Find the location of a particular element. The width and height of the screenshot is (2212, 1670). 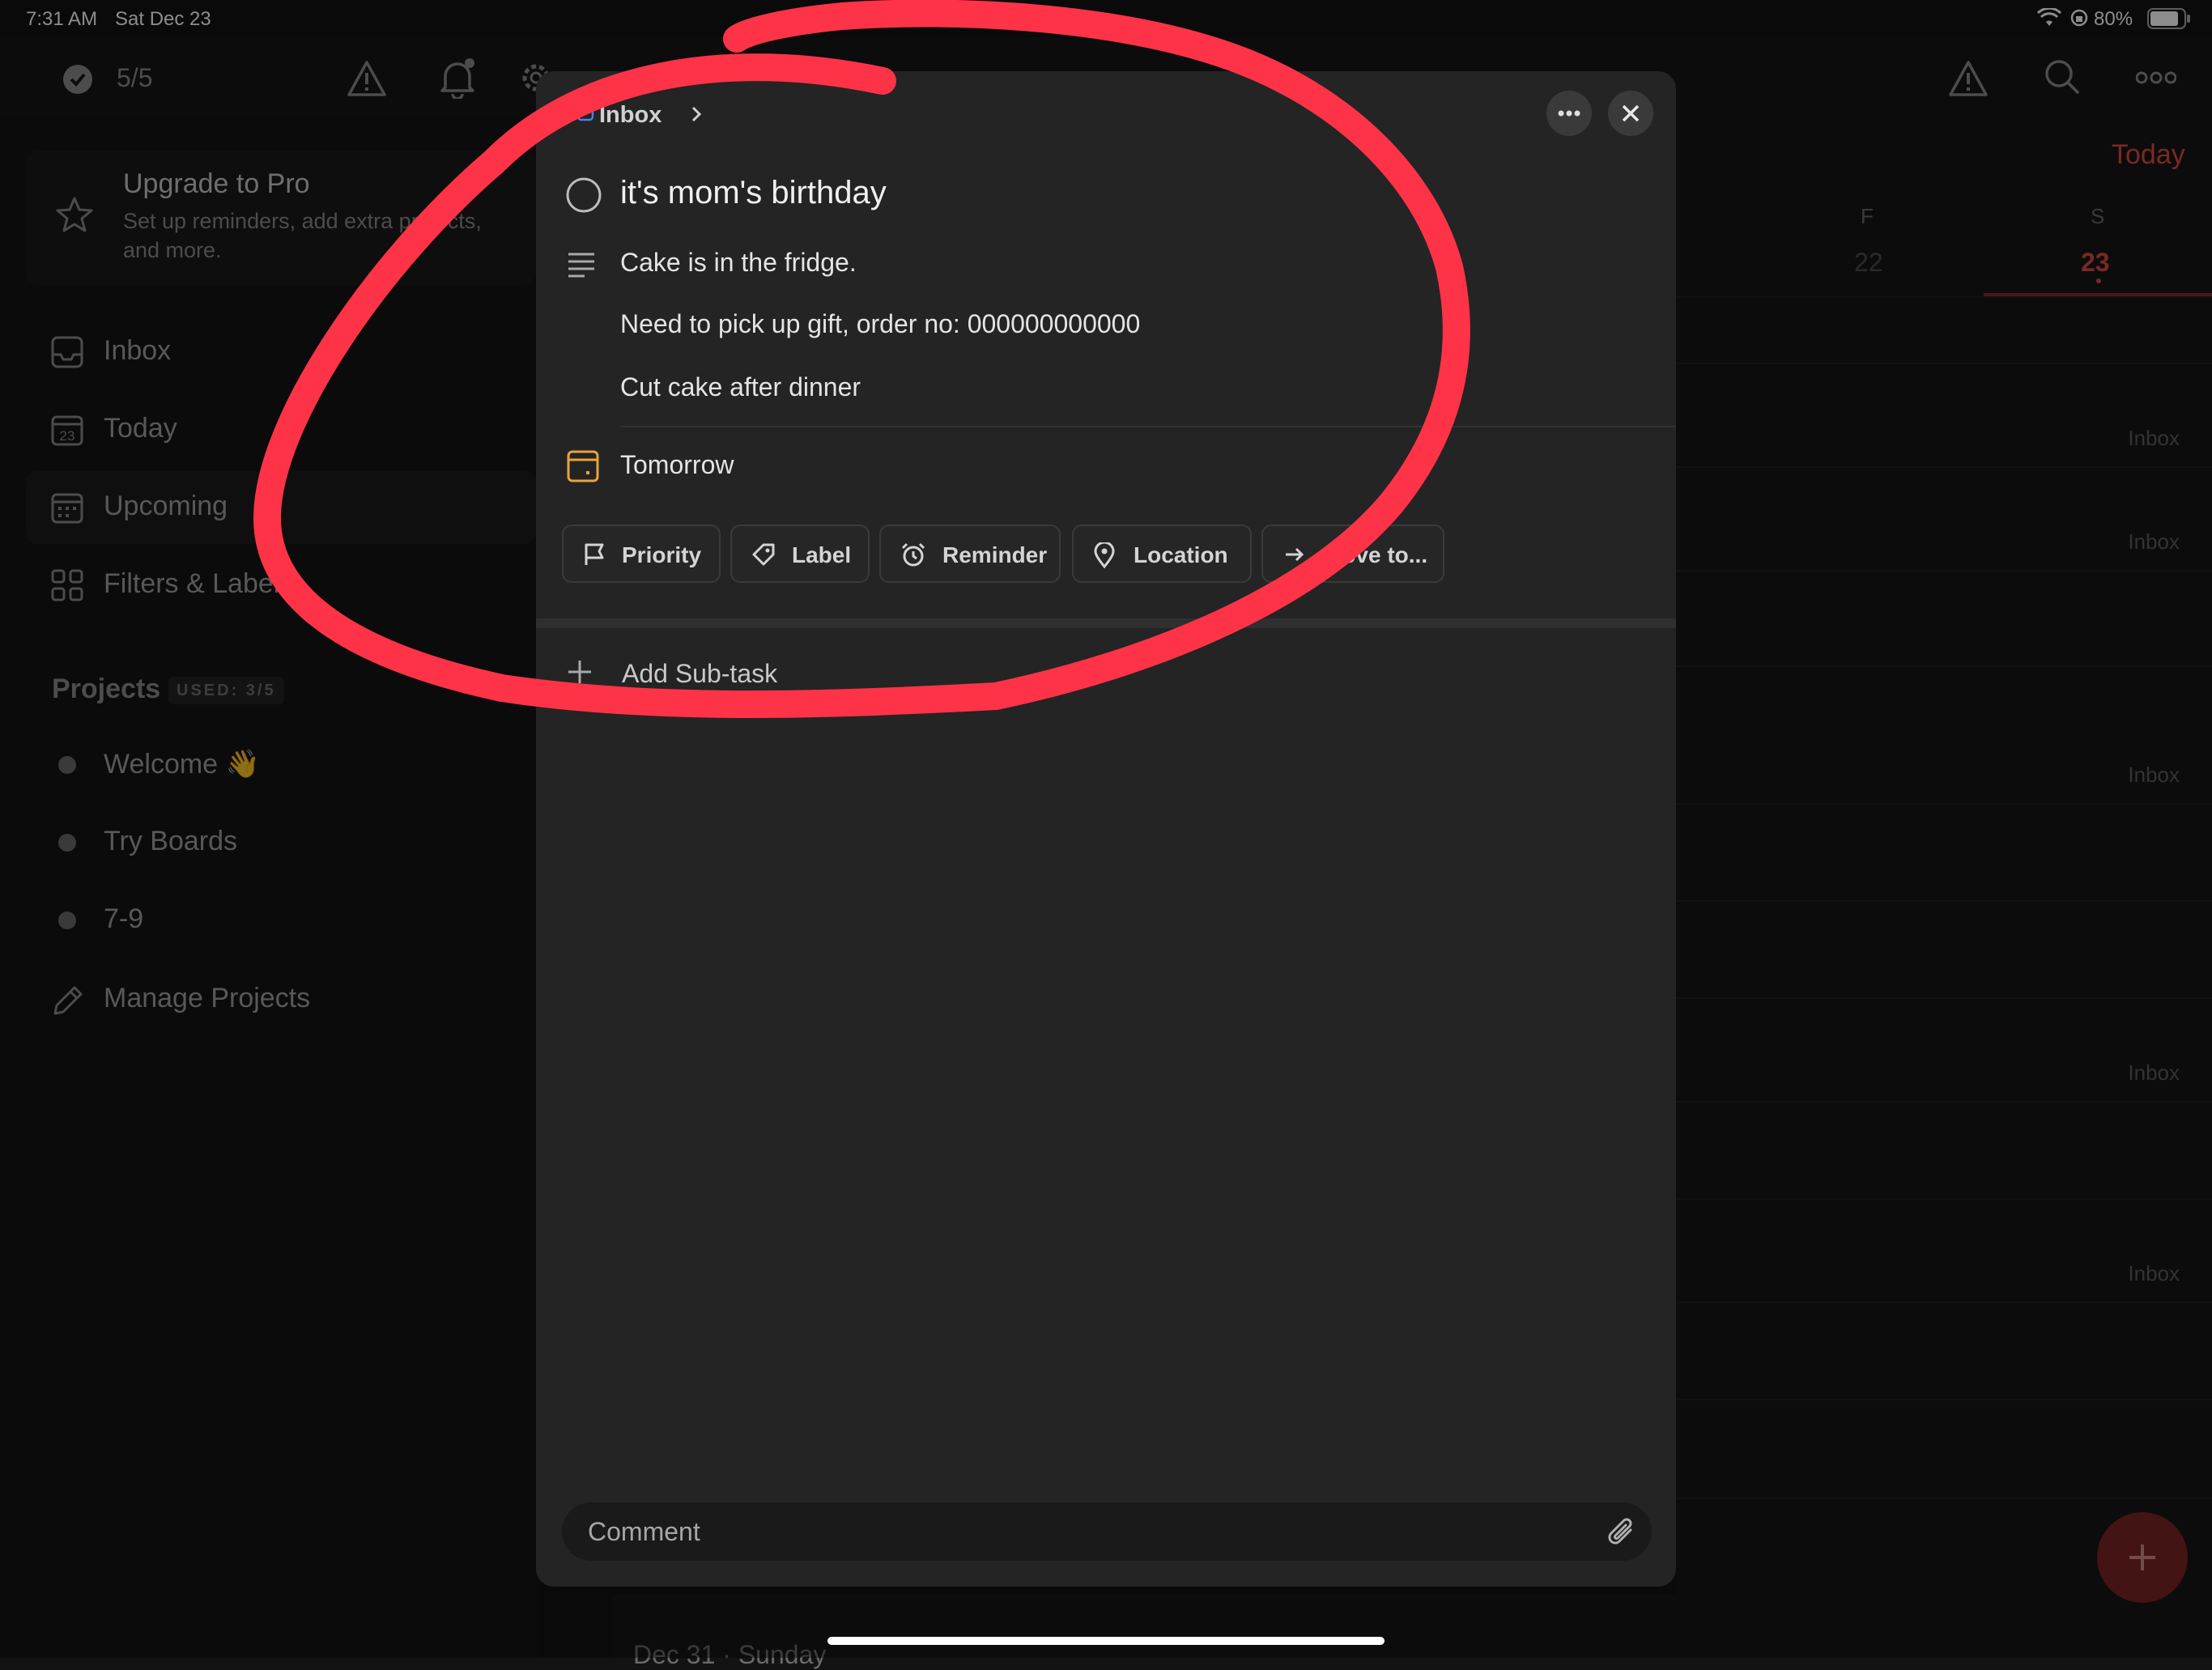

home-indicator is located at coordinates (1106, 1641).